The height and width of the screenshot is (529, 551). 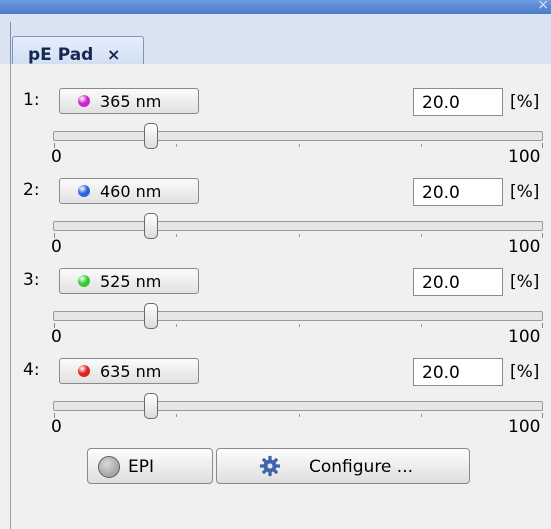 I want to click on channel-1-slider-track, so click(x=298, y=136).